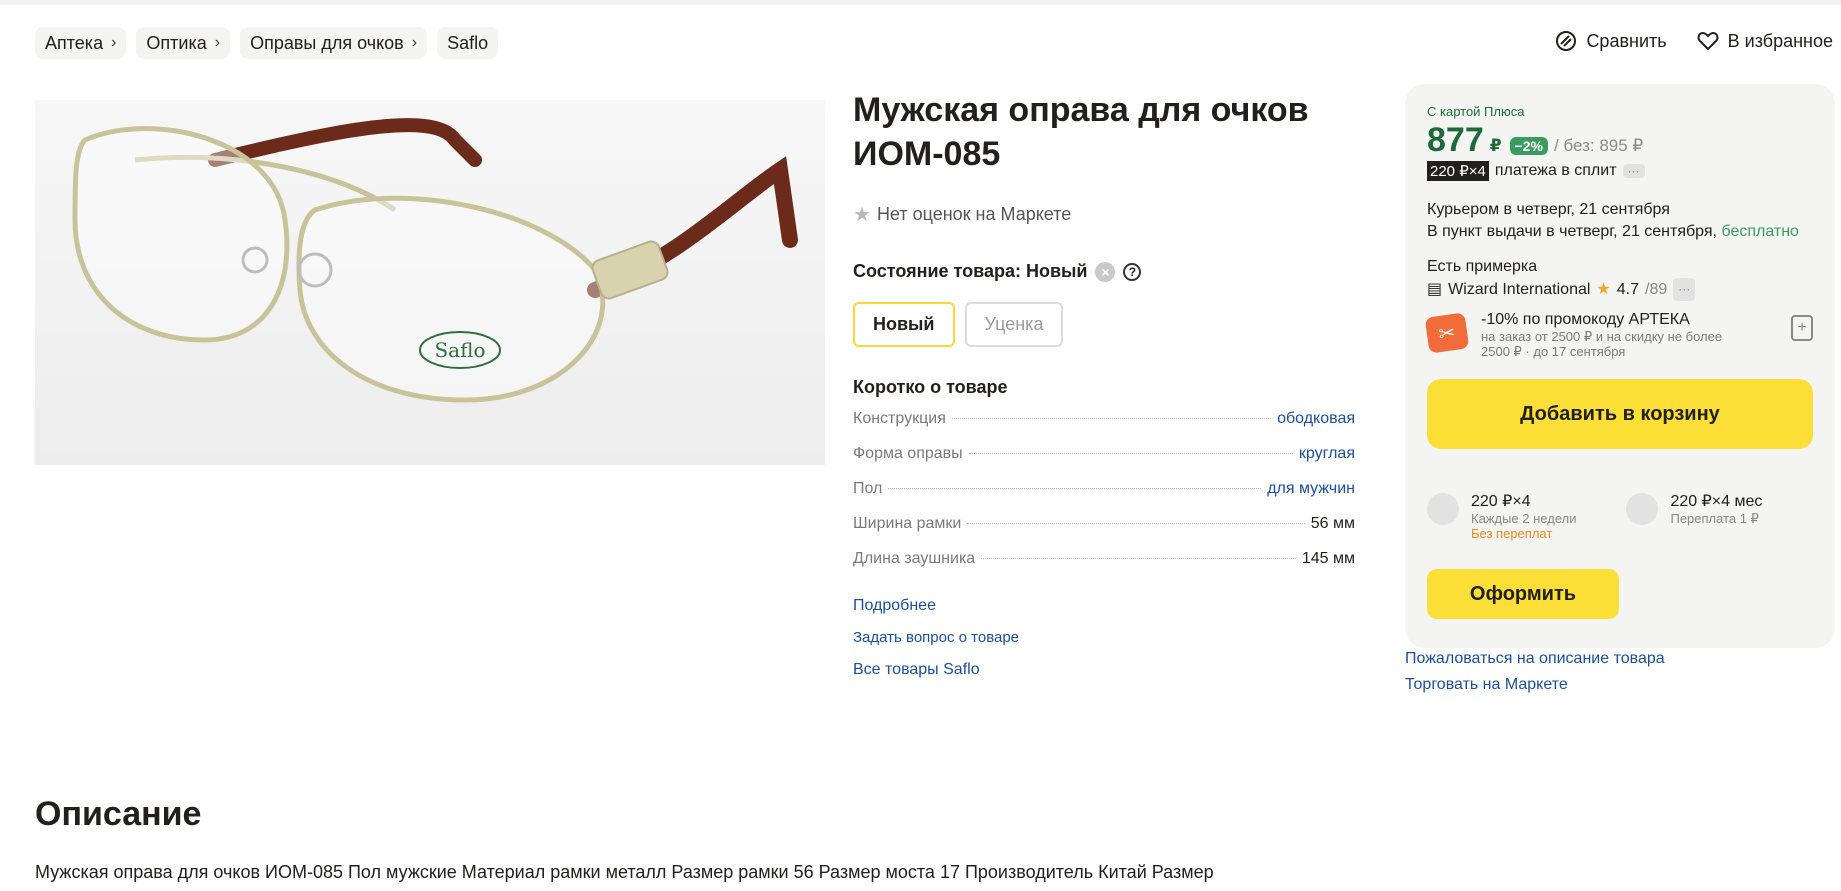 The image size is (1841, 891). I want to click on scissors-icon: ✂, so click(1447, 333).